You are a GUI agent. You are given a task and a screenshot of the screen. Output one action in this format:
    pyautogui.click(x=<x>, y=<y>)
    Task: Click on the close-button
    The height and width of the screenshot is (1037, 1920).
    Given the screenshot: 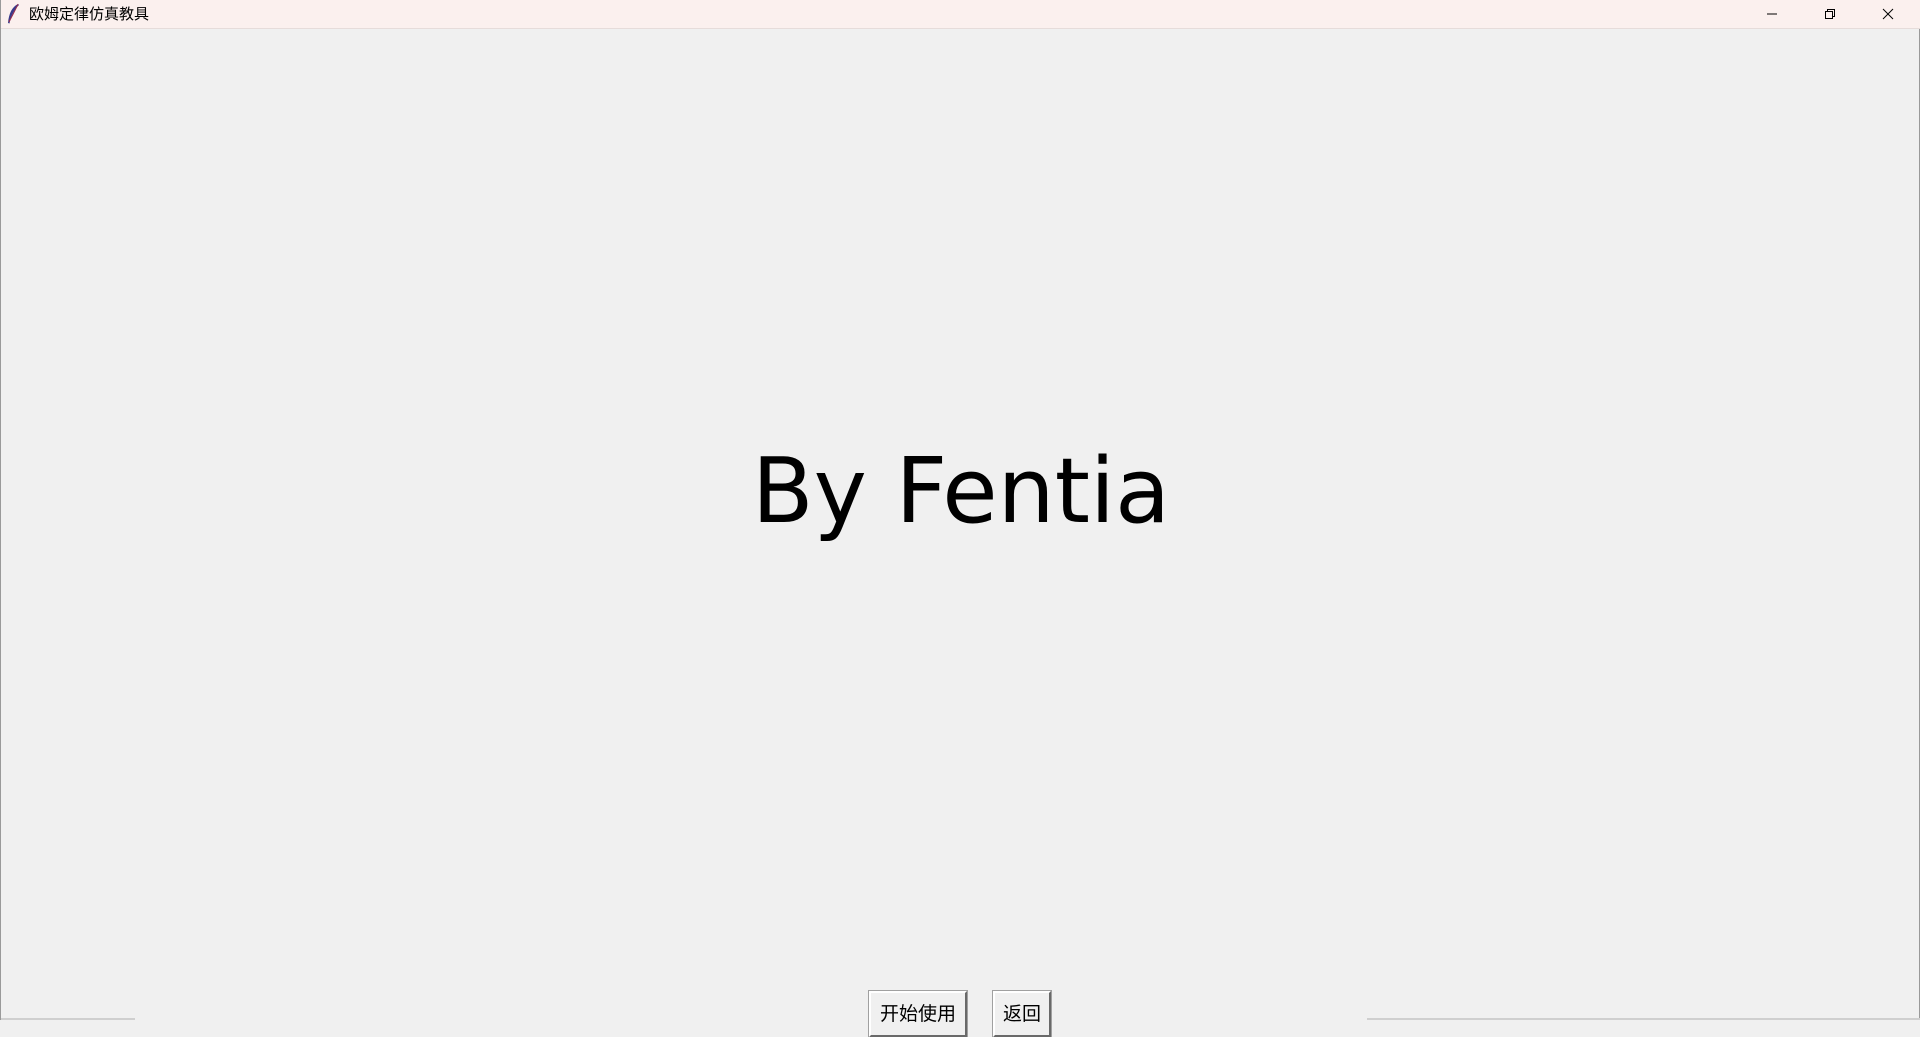 What is the action you would take?
    pyautogui.click(x=1888, y=14)
    